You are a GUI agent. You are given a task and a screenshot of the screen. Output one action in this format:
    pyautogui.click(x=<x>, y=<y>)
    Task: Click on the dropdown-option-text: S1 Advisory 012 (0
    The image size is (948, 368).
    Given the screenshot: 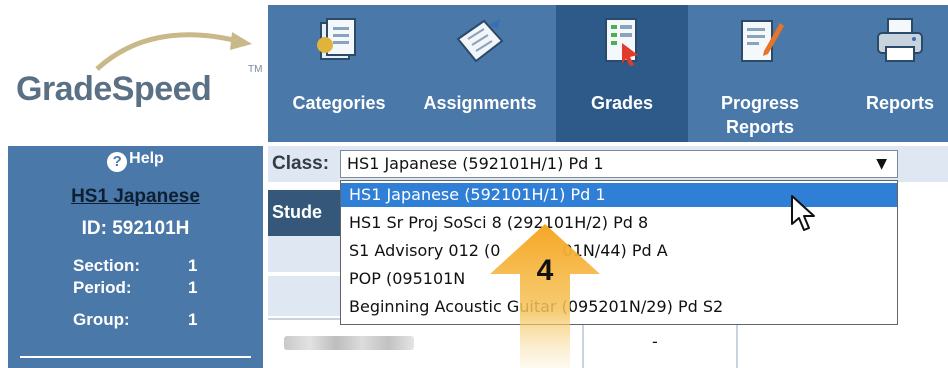 What is the action you would take?
    pyautogui.click(x=425, y=250)
    